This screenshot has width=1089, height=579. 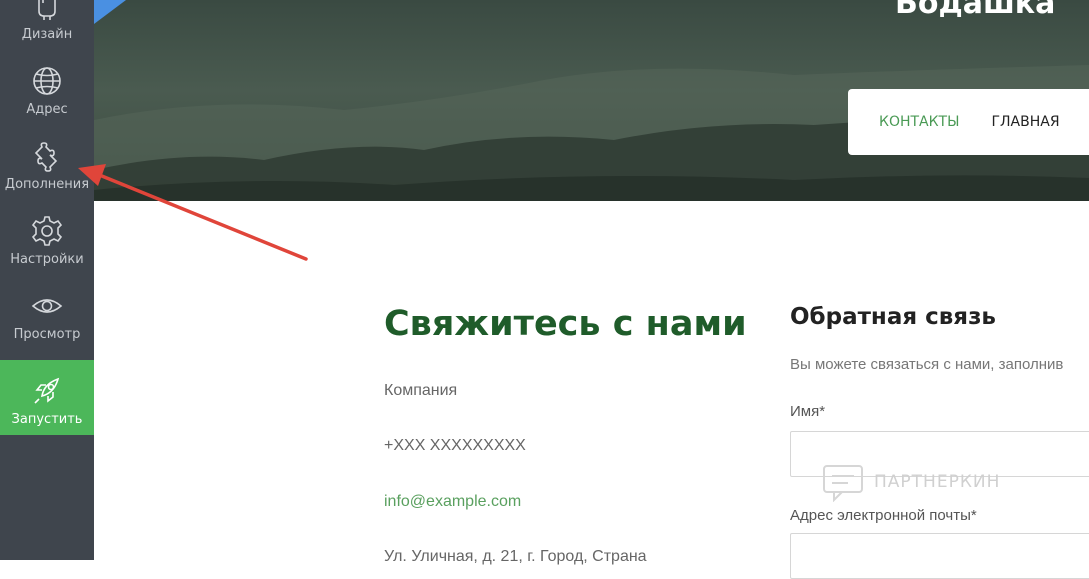 I want to click on phone-number: +XXX XXXXXXXXX, so click(x=455, y=445).